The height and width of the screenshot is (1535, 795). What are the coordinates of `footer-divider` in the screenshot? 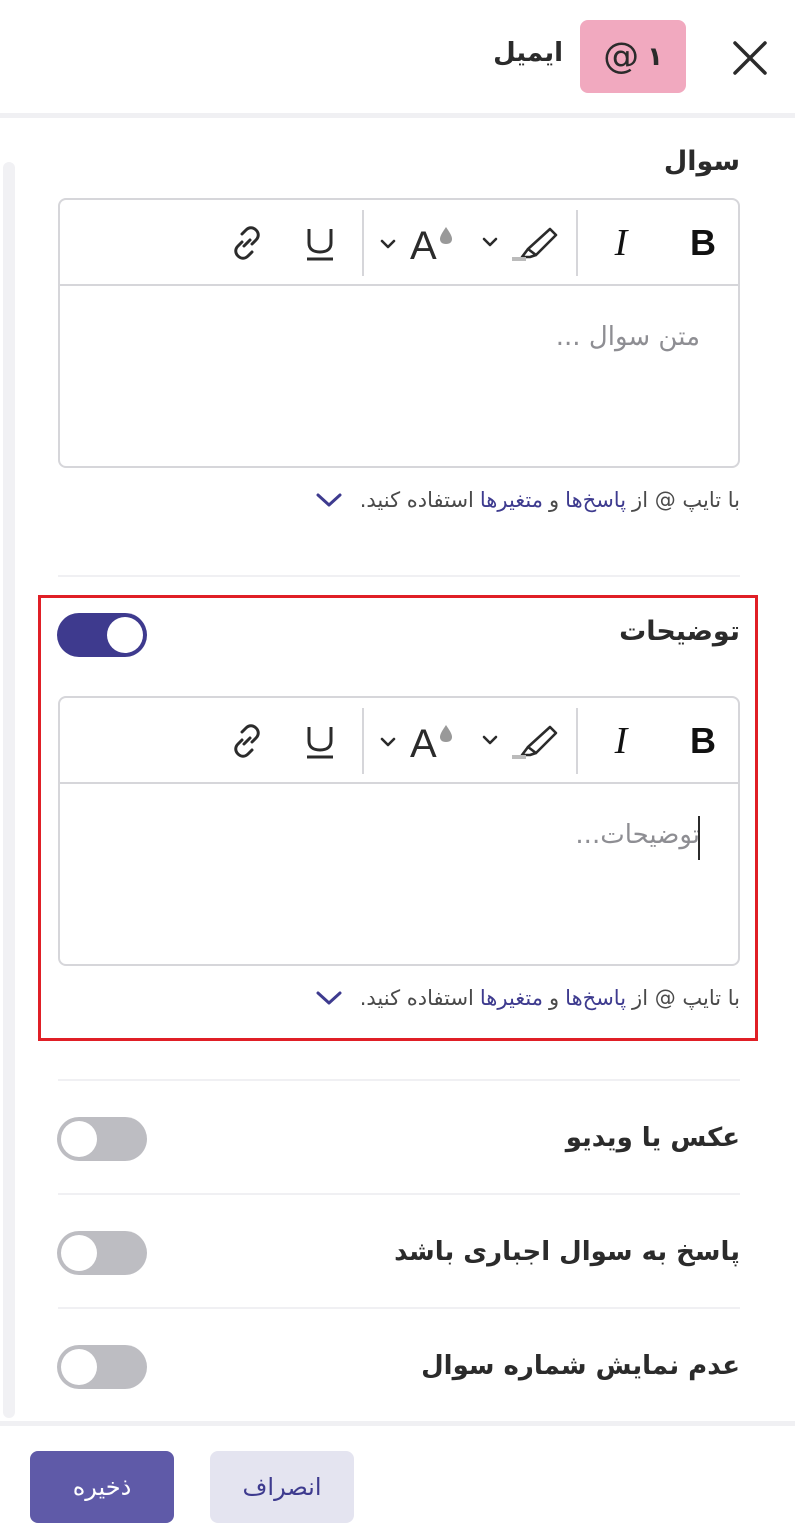 It's located at (397, 1423).